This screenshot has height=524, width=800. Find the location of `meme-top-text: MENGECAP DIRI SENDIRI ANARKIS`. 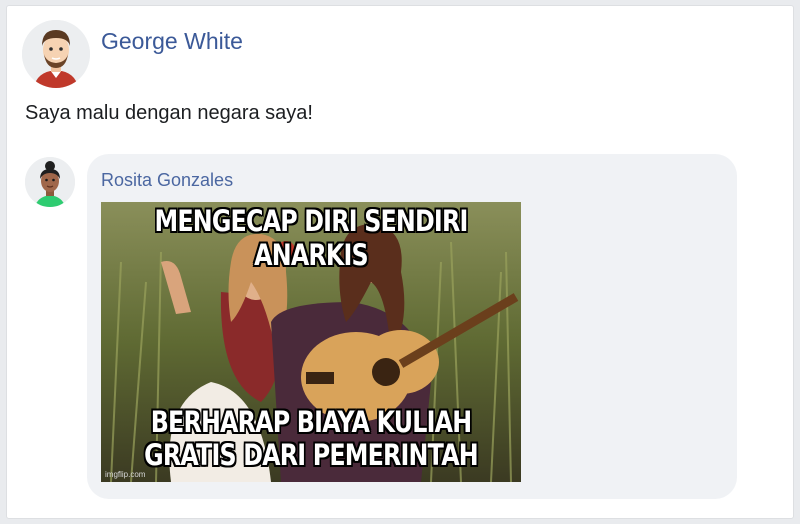

meme-top-text: MENGECAP DIRI SENDIRI ANARKIS is located at coordinates (311, 238).